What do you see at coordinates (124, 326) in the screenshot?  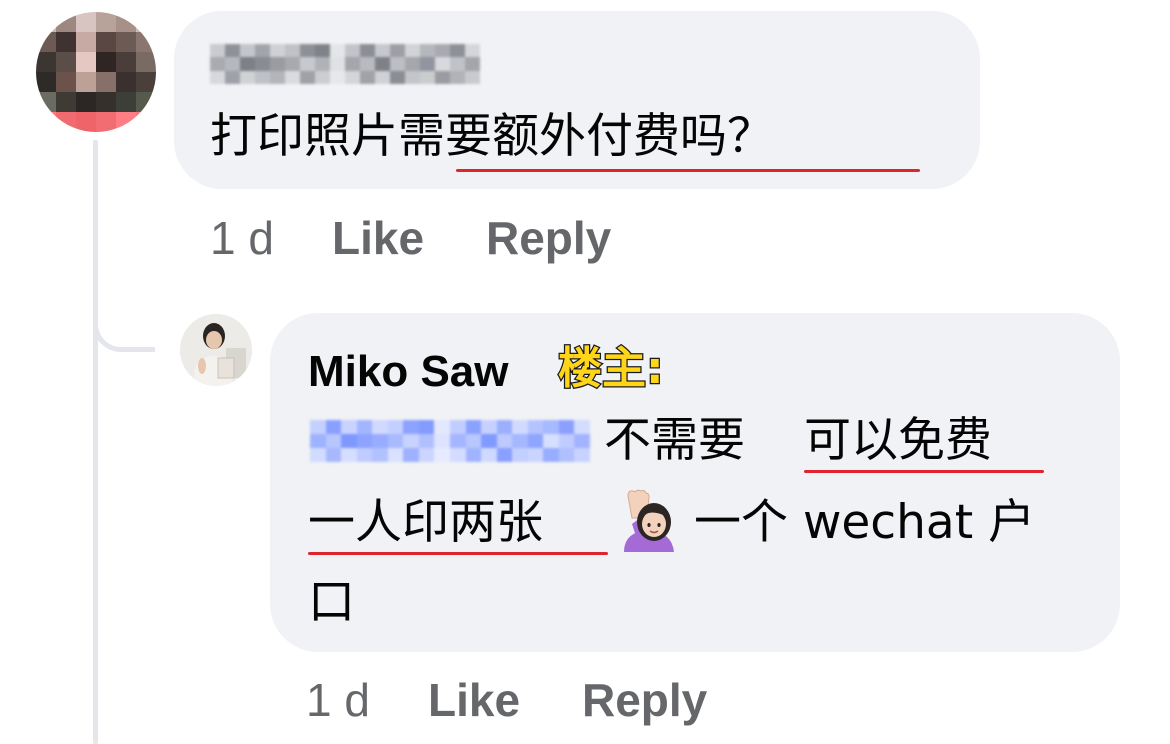 I see `thread-reply-connector` at bounding box center [124, 326].